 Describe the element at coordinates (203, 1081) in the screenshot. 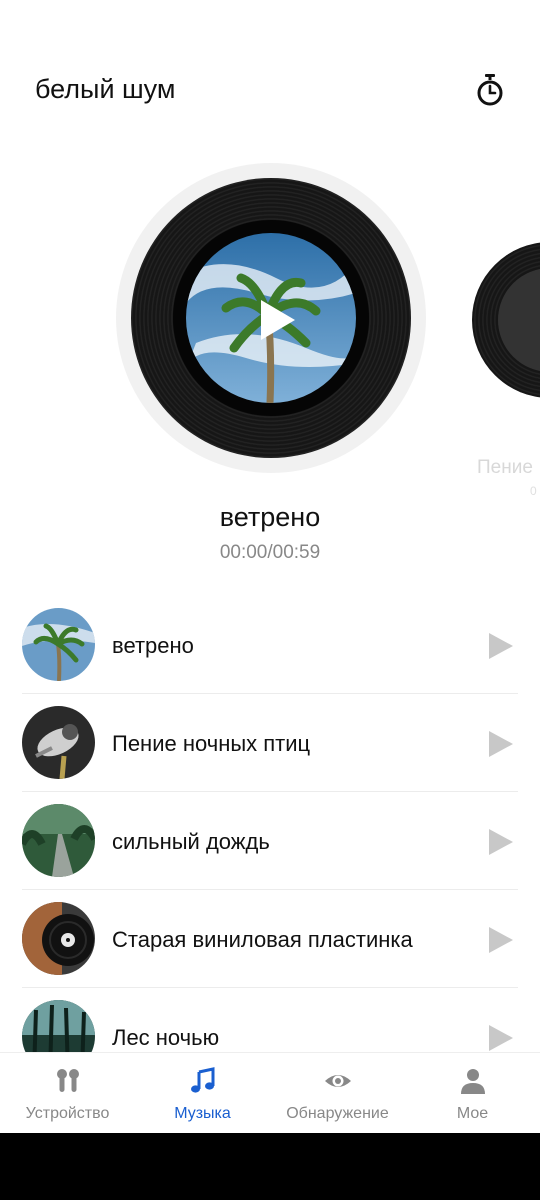

I see `music-note-icon` at that location.